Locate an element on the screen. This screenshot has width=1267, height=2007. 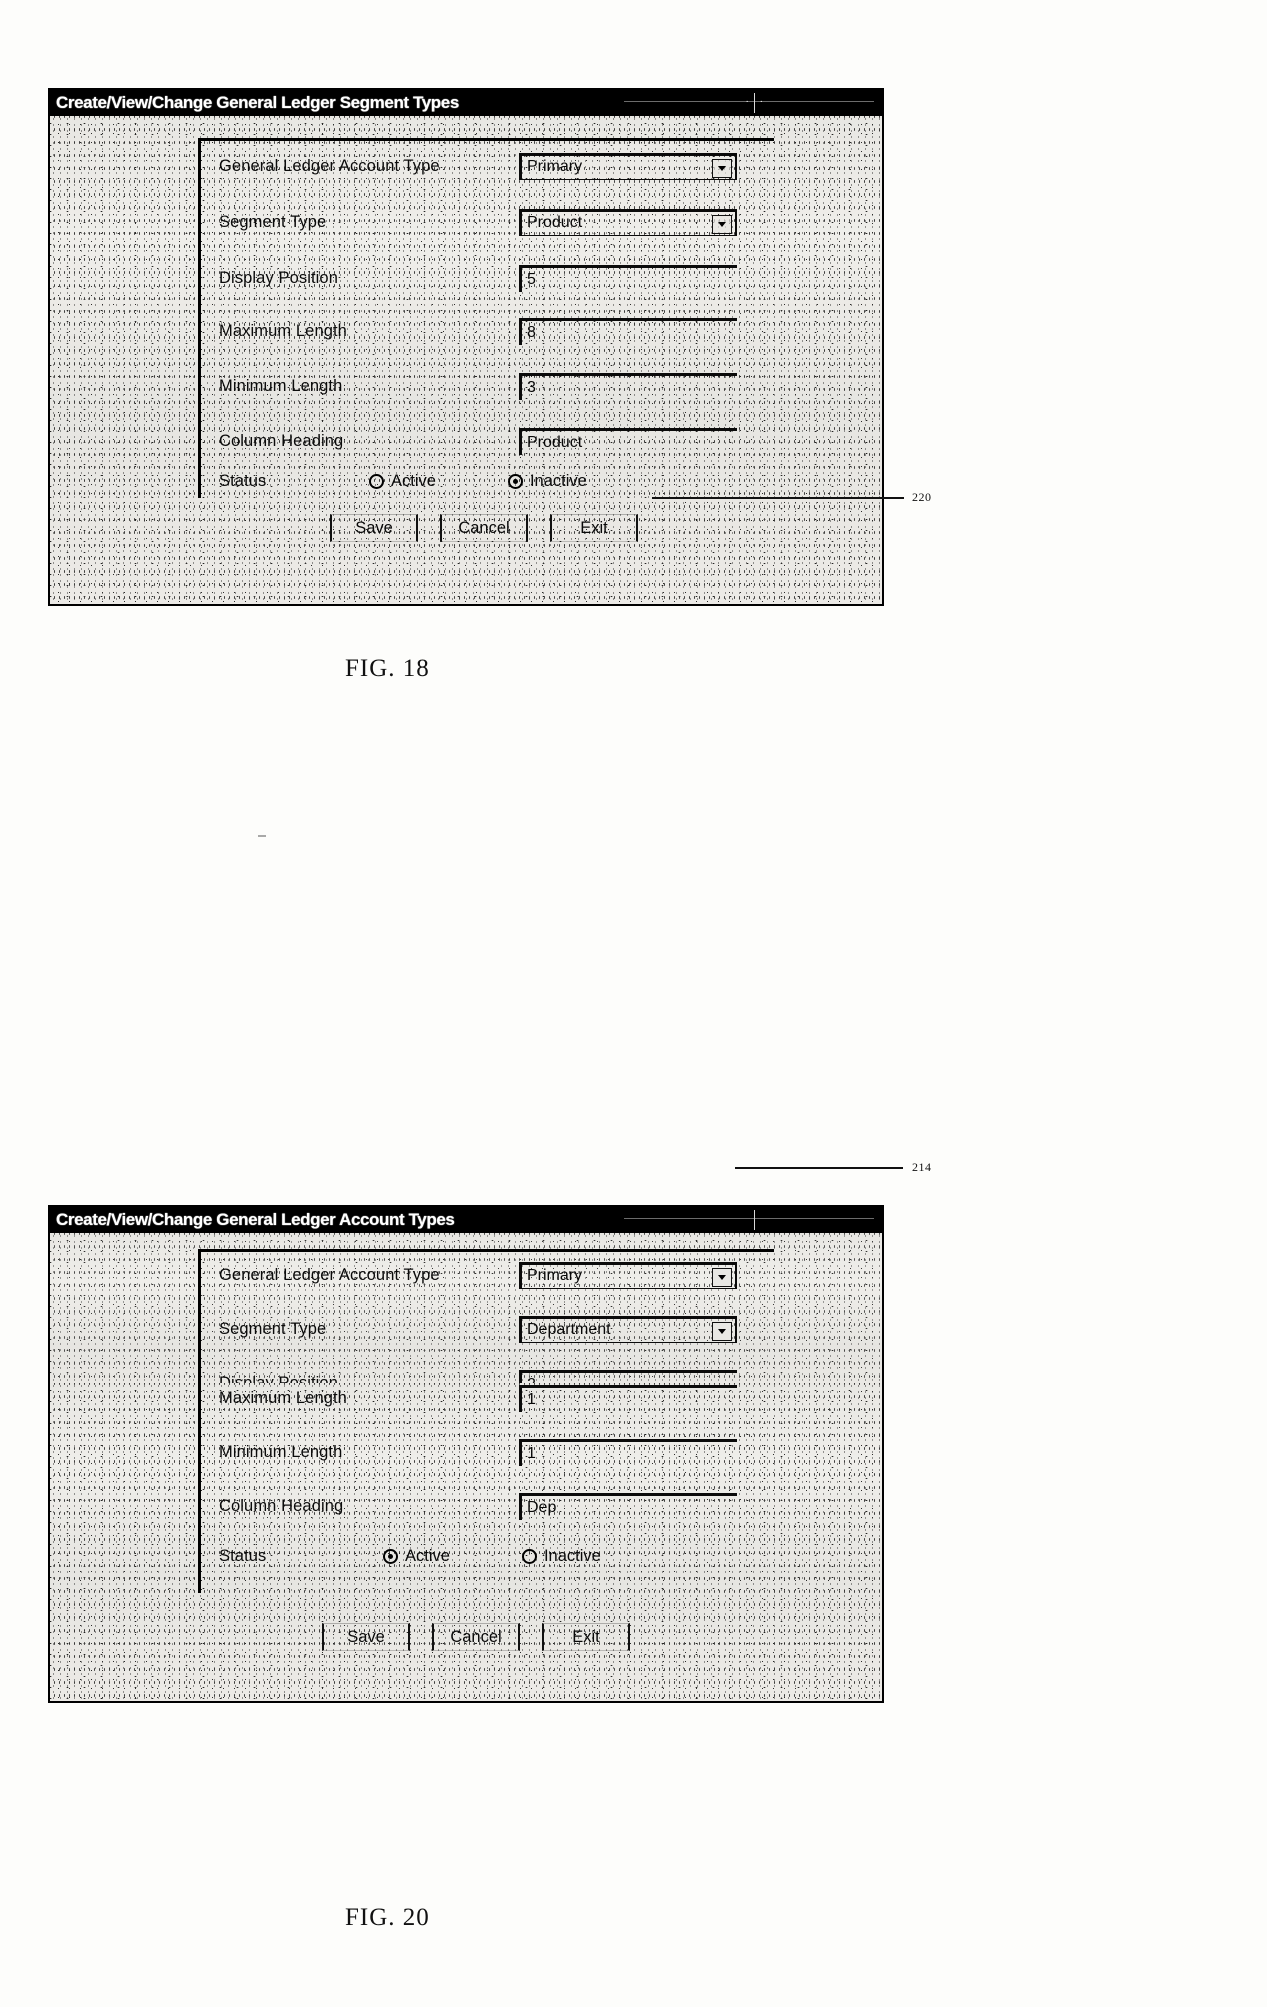
reference-numeral-214: 214 is located at coordinates (922, 1167).